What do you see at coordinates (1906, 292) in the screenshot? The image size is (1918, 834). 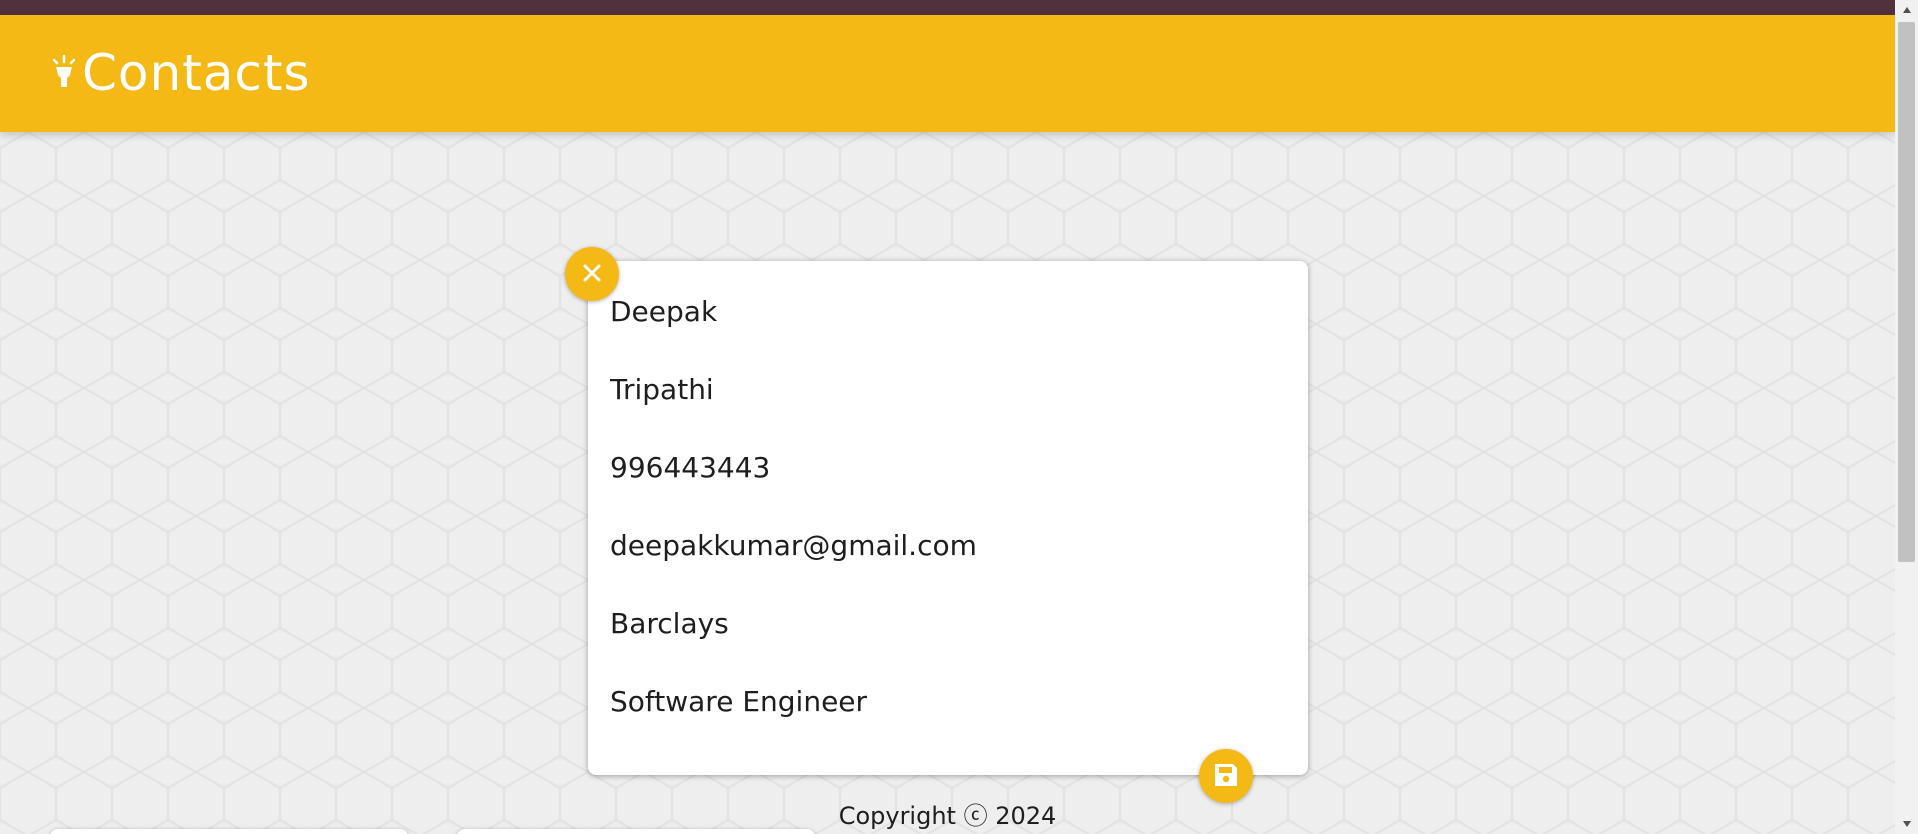 I see `scroll-thumb` at bounding box center [1906, 292].